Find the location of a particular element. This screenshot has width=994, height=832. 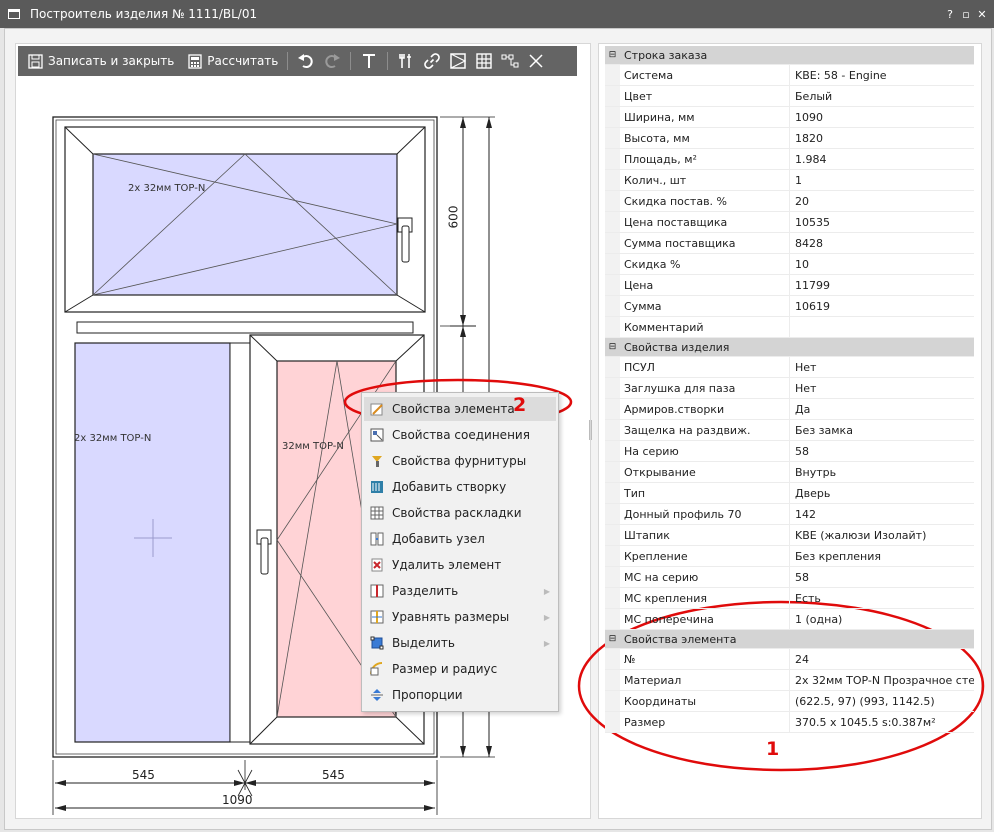

property-row: Комментарий is located at coordinates (789, 327).